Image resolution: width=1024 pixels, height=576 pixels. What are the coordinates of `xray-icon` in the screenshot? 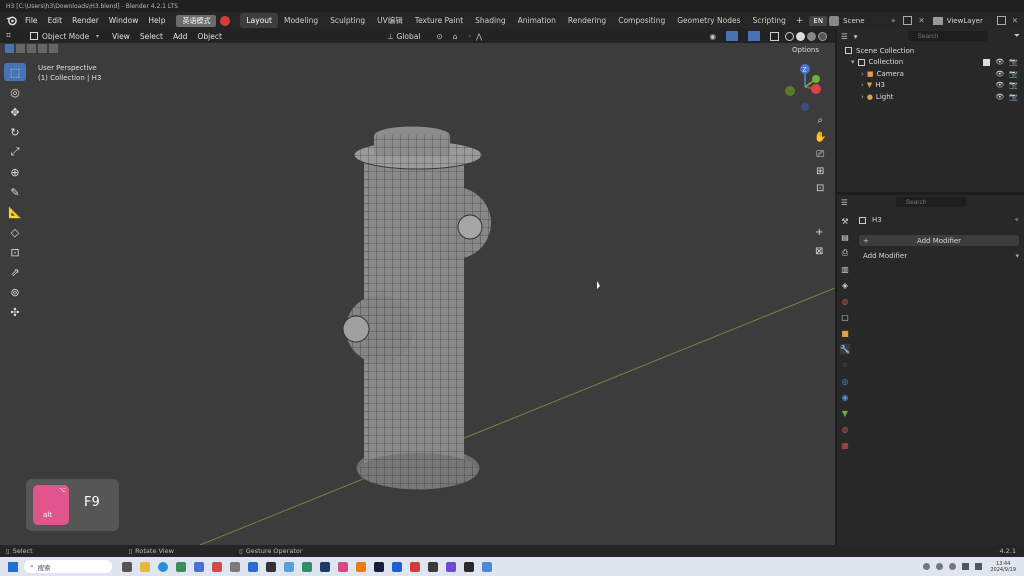 It's located at (774, 36).